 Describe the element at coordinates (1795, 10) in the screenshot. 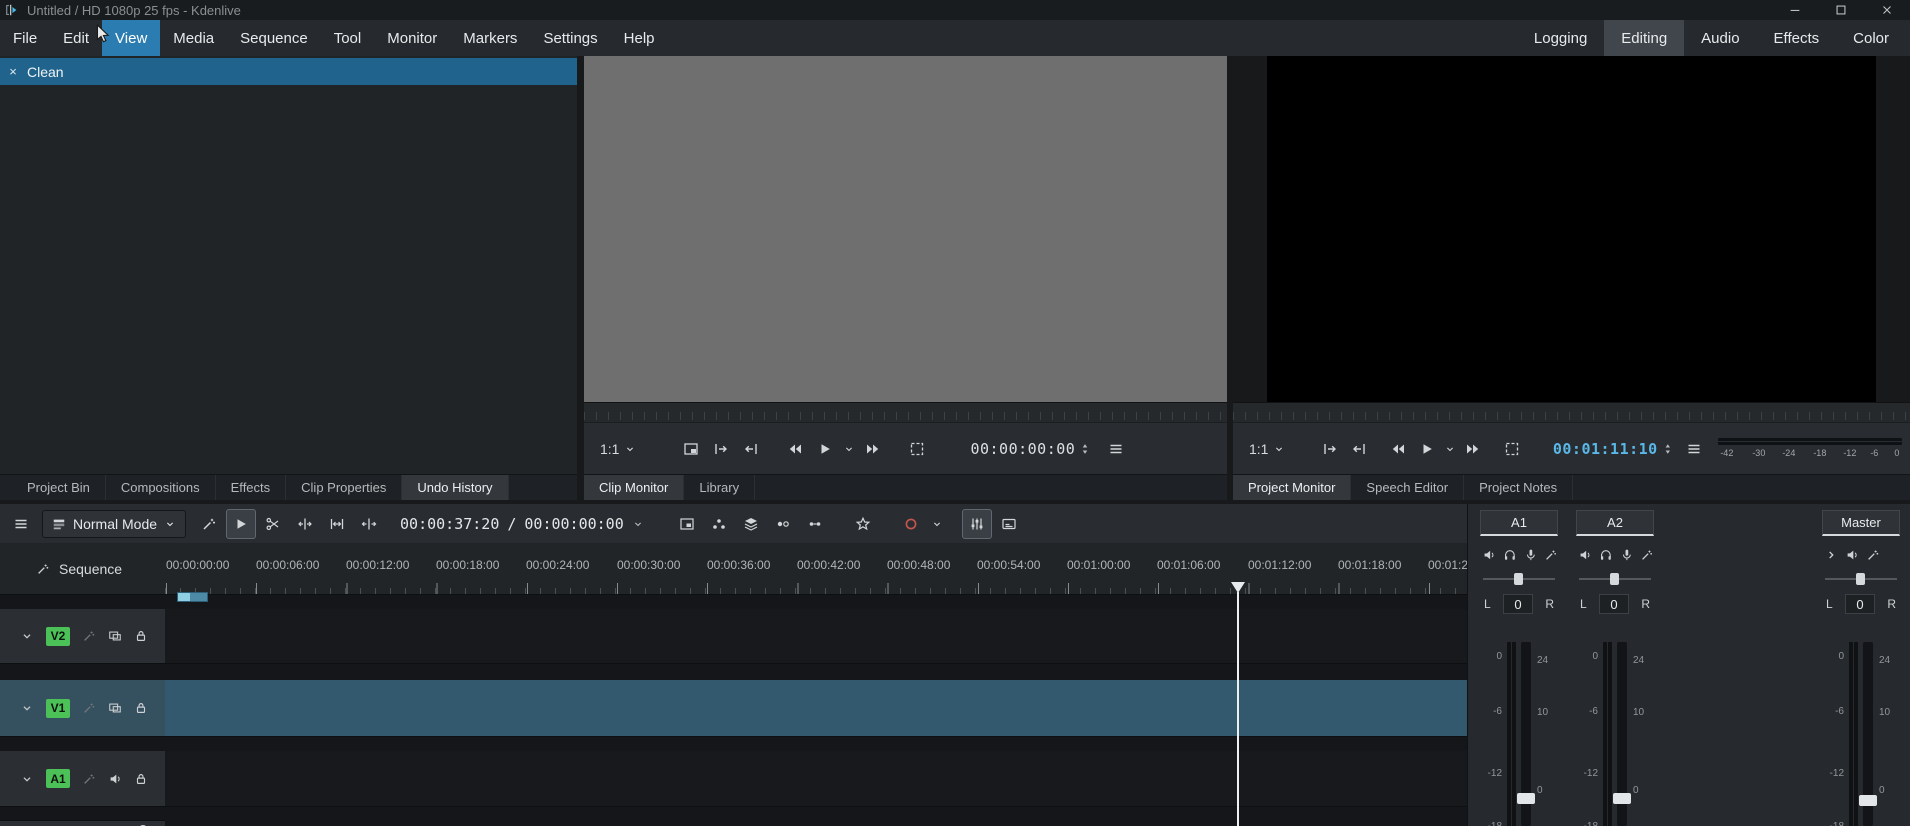

I see `minimize-button` at that location.